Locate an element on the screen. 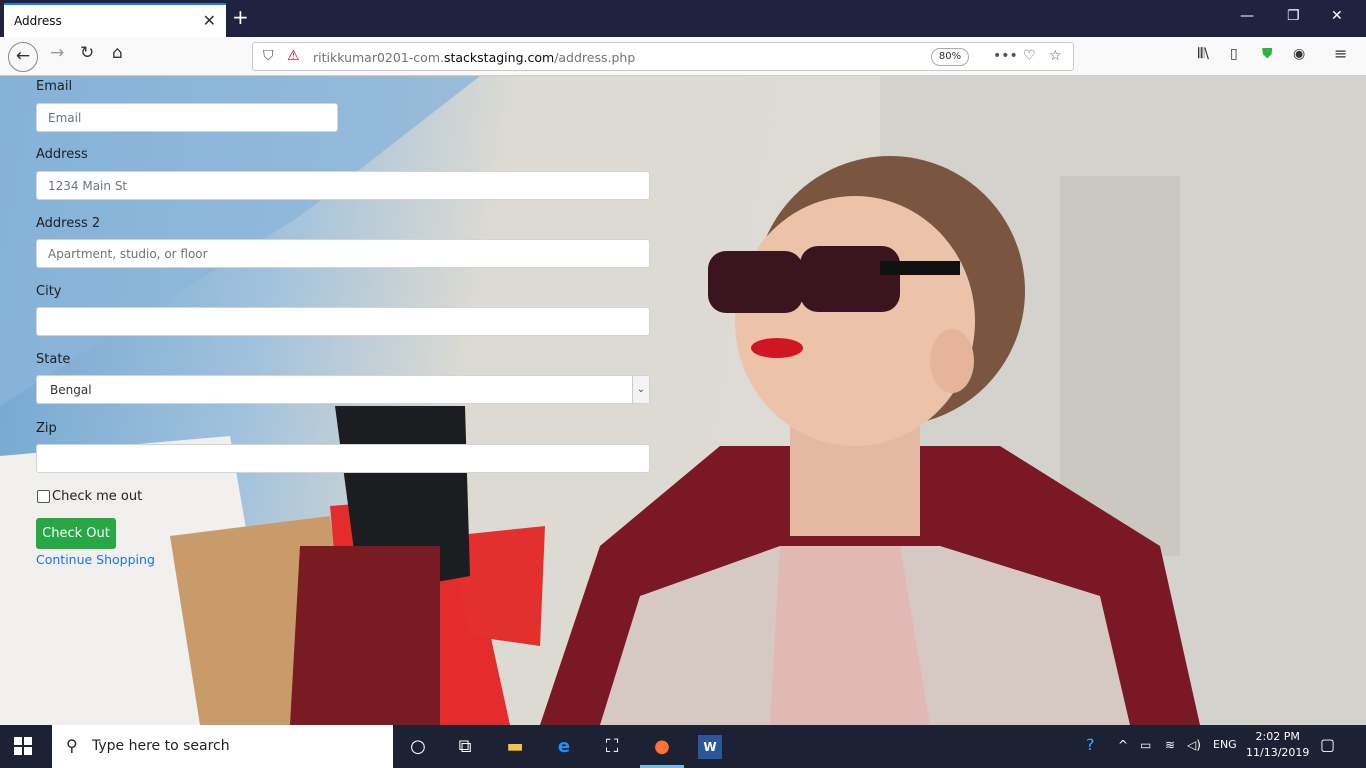 This screenshot has width=1366, height=768. back-arrow-icon: ← is located at coordinates (23, 57).